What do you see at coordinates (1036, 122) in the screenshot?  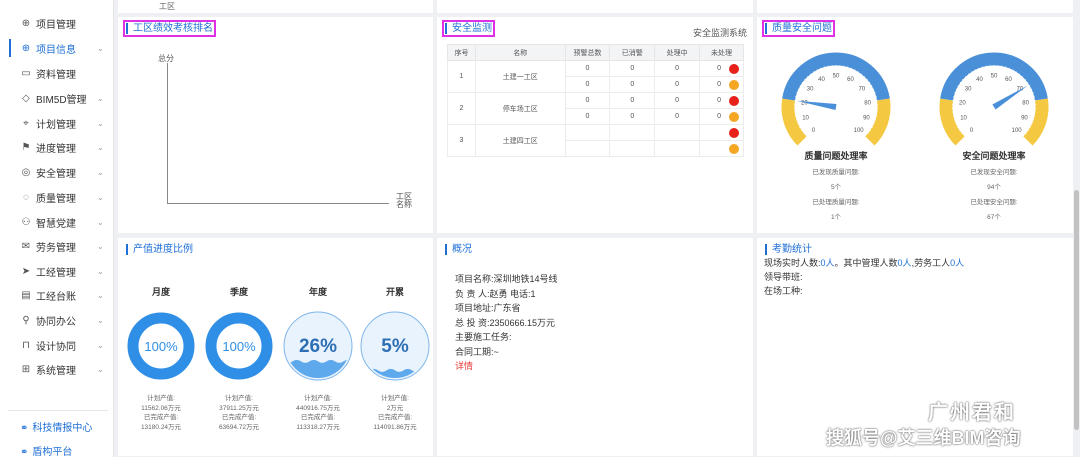 I see `gauge-band-high` at bounding box center [1036, 122].